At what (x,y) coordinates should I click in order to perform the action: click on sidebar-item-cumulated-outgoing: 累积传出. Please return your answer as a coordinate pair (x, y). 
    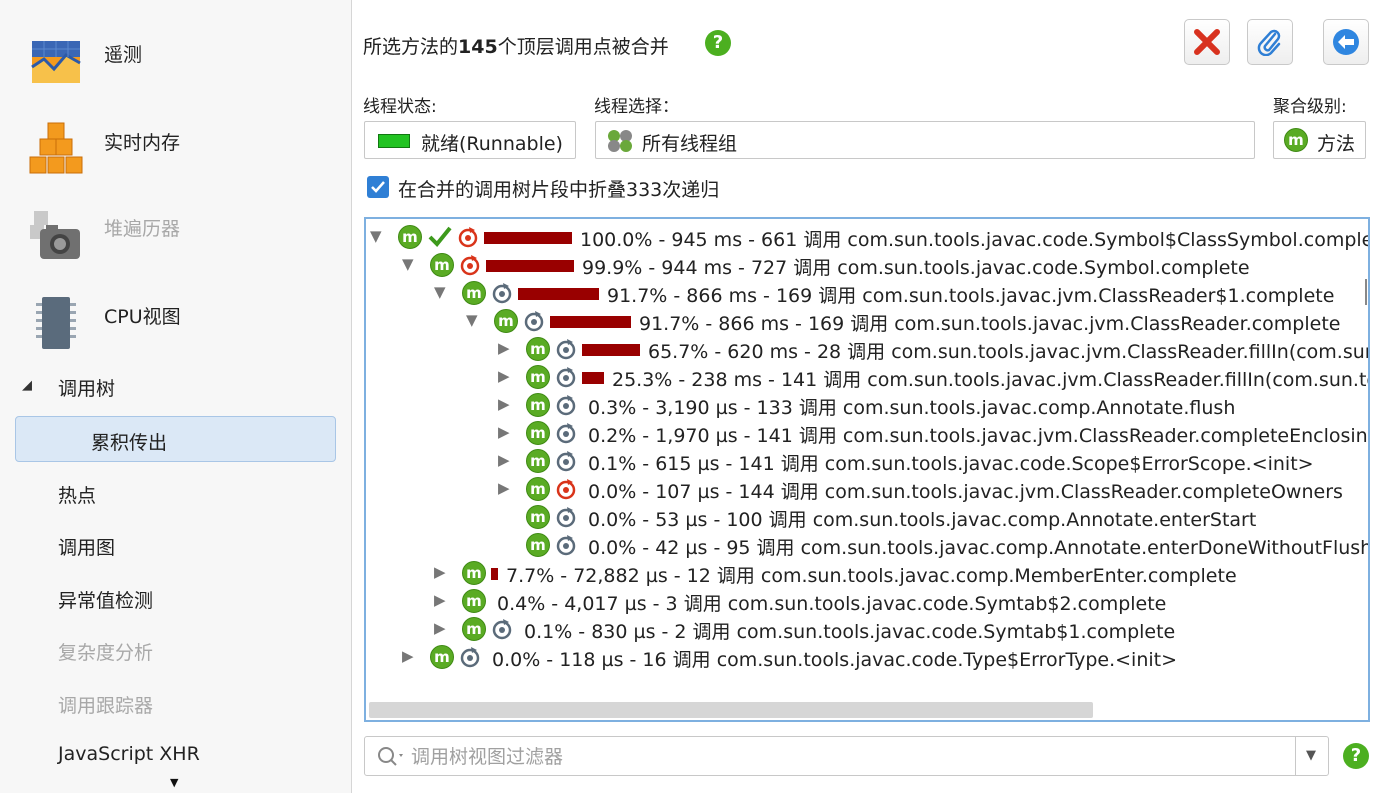
    Looking at the image, I should click on (175, 439).